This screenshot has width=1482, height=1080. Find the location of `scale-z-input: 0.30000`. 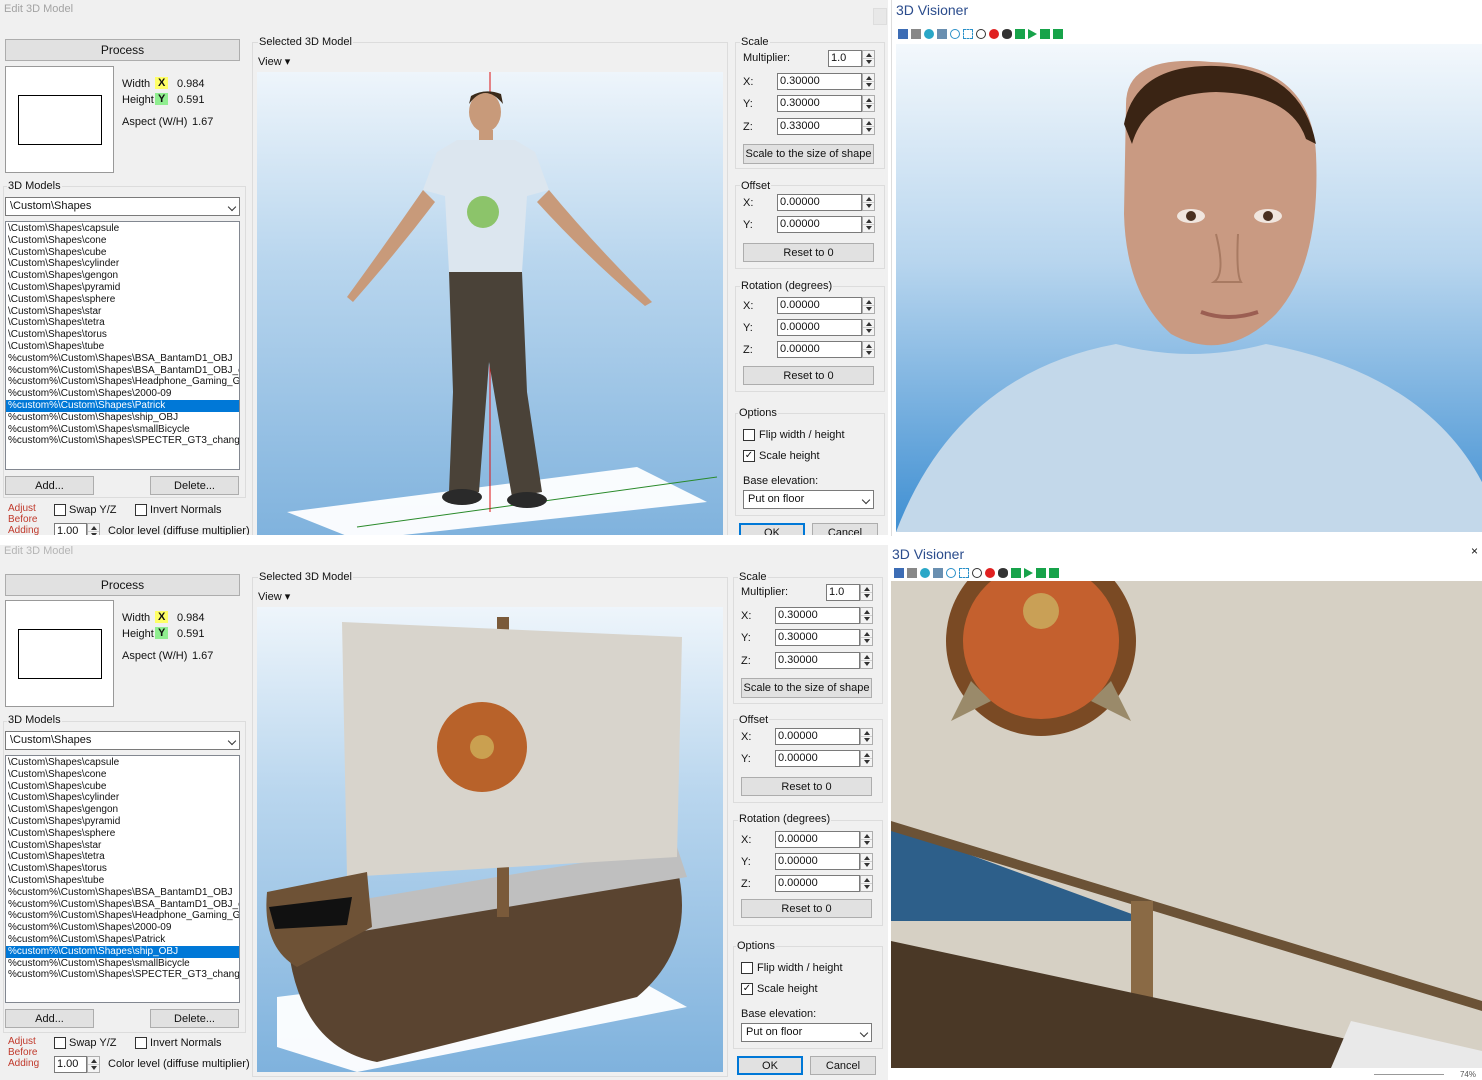

scale-z-input: 0.30000 is located at coordinates (817, 660).